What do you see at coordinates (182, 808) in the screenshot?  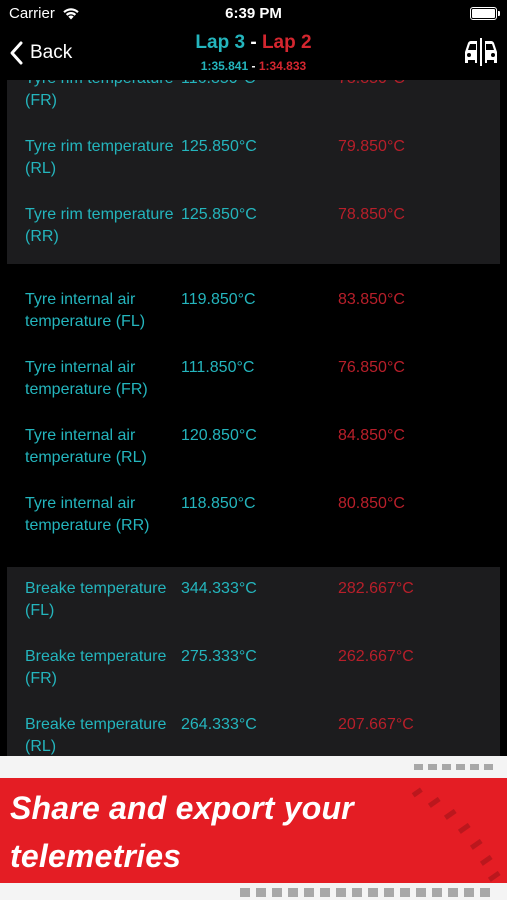 I see `banner-line-1: Share and export your` at bounding box center [182, 808].